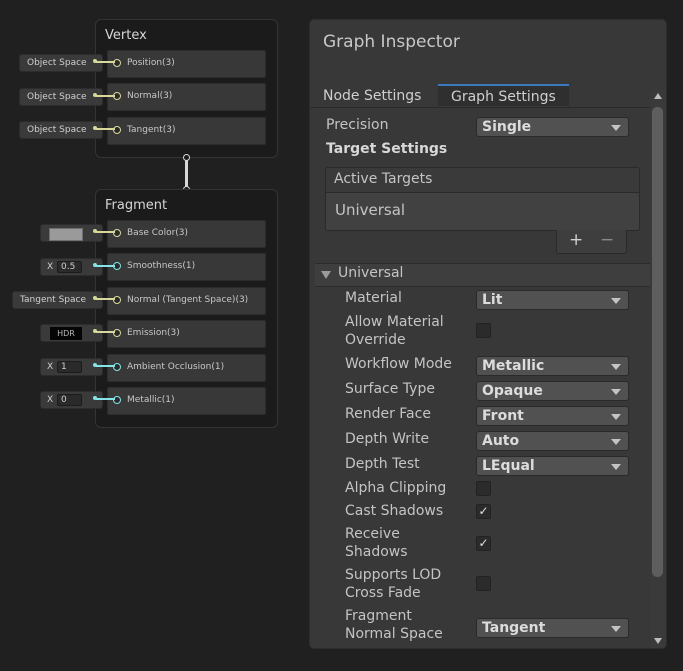 The width and height of the screenshot is (683, 671). Describe the element at coordinates (53, 300) in the screenshot. I see `input-value: Tangent Space` at that location.